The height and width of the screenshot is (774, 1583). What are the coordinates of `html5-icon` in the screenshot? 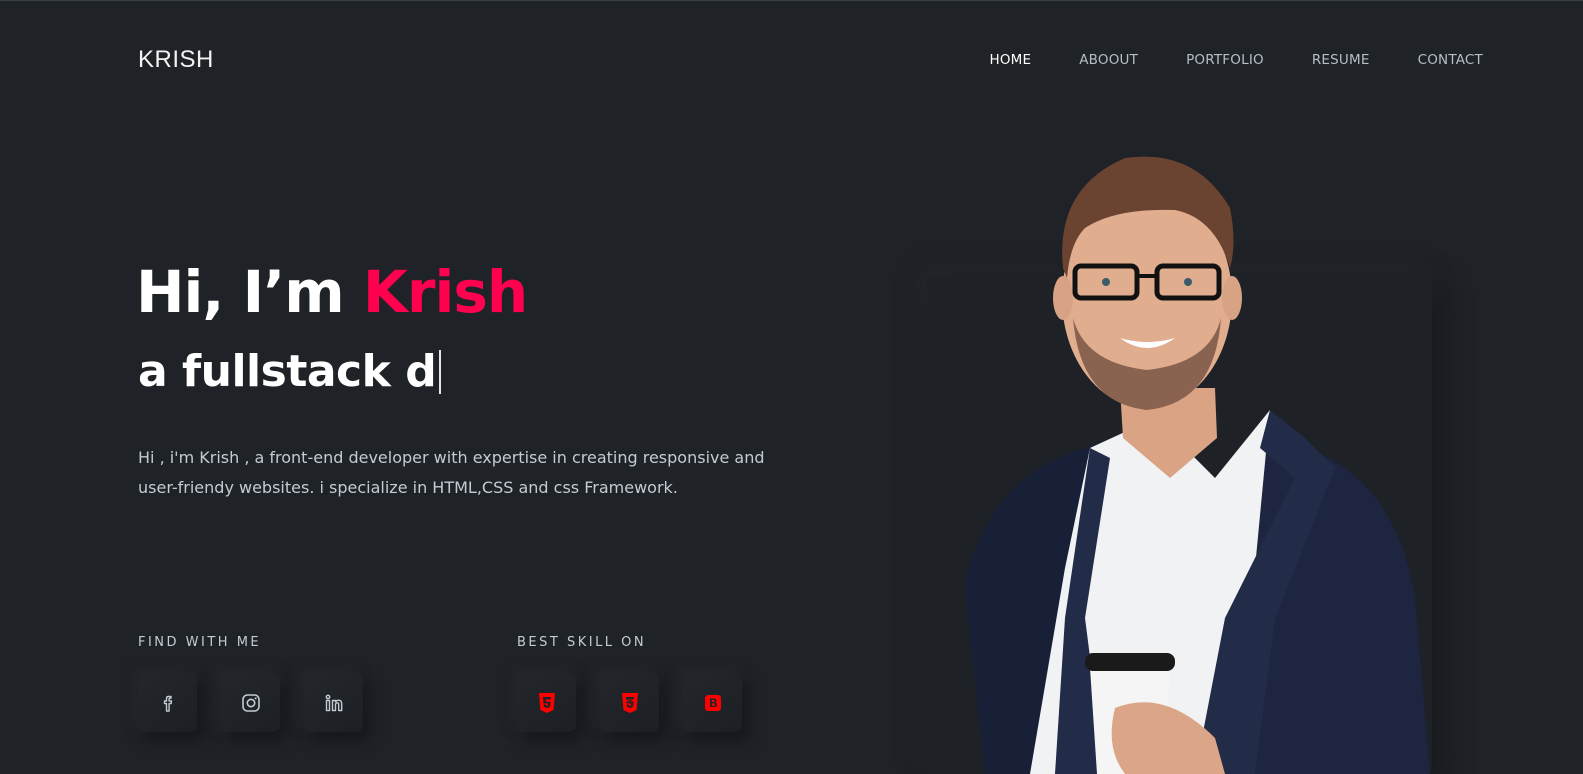 It's located at (546, 702).